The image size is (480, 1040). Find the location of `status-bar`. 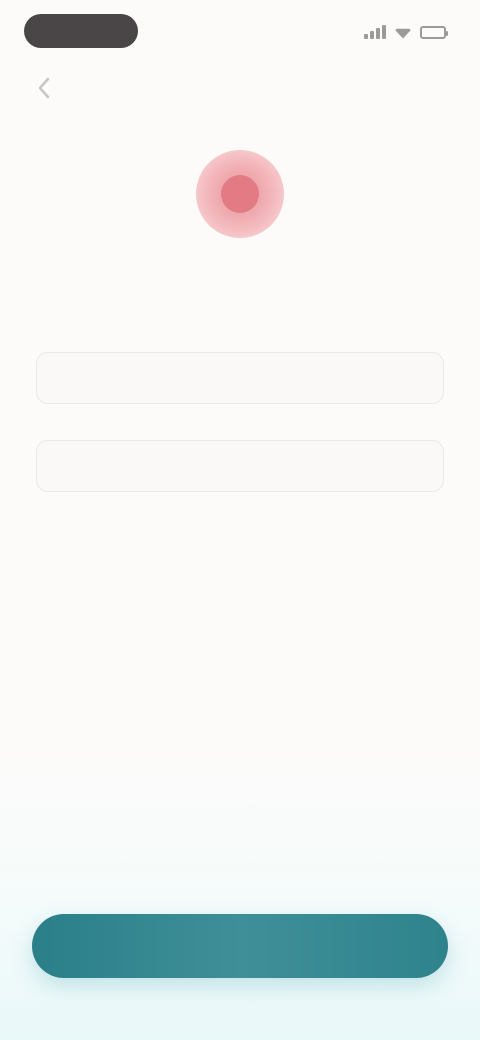

status-bar is located at coordinates (240, 32).